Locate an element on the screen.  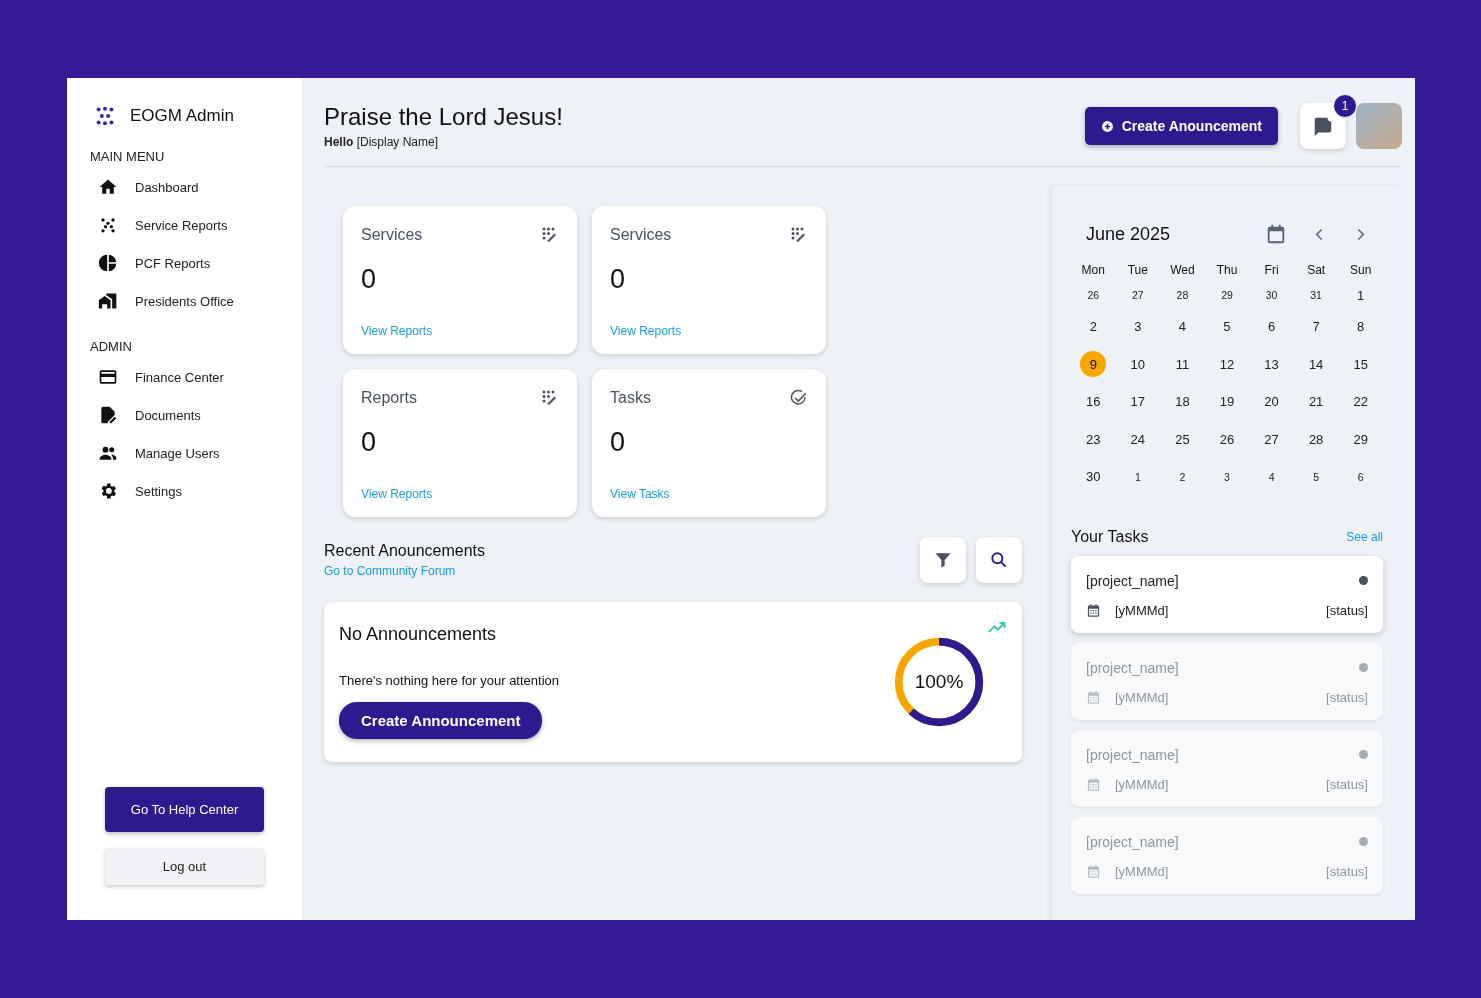
calendar-day: 15 is located at coordinates (1360, 364).